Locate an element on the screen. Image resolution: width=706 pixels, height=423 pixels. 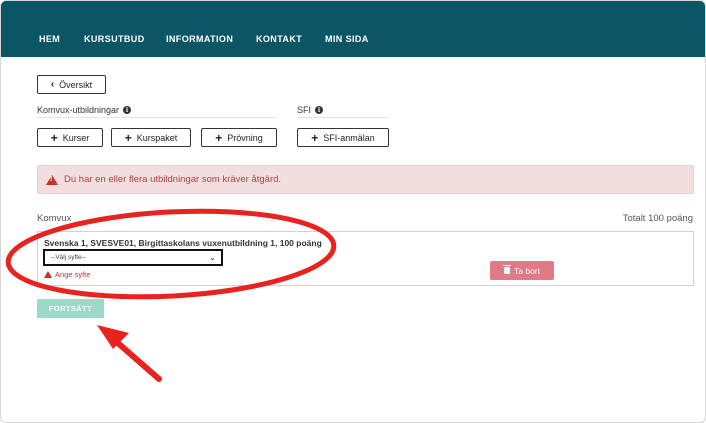
trash-icon is located at coordinates (507, 269).